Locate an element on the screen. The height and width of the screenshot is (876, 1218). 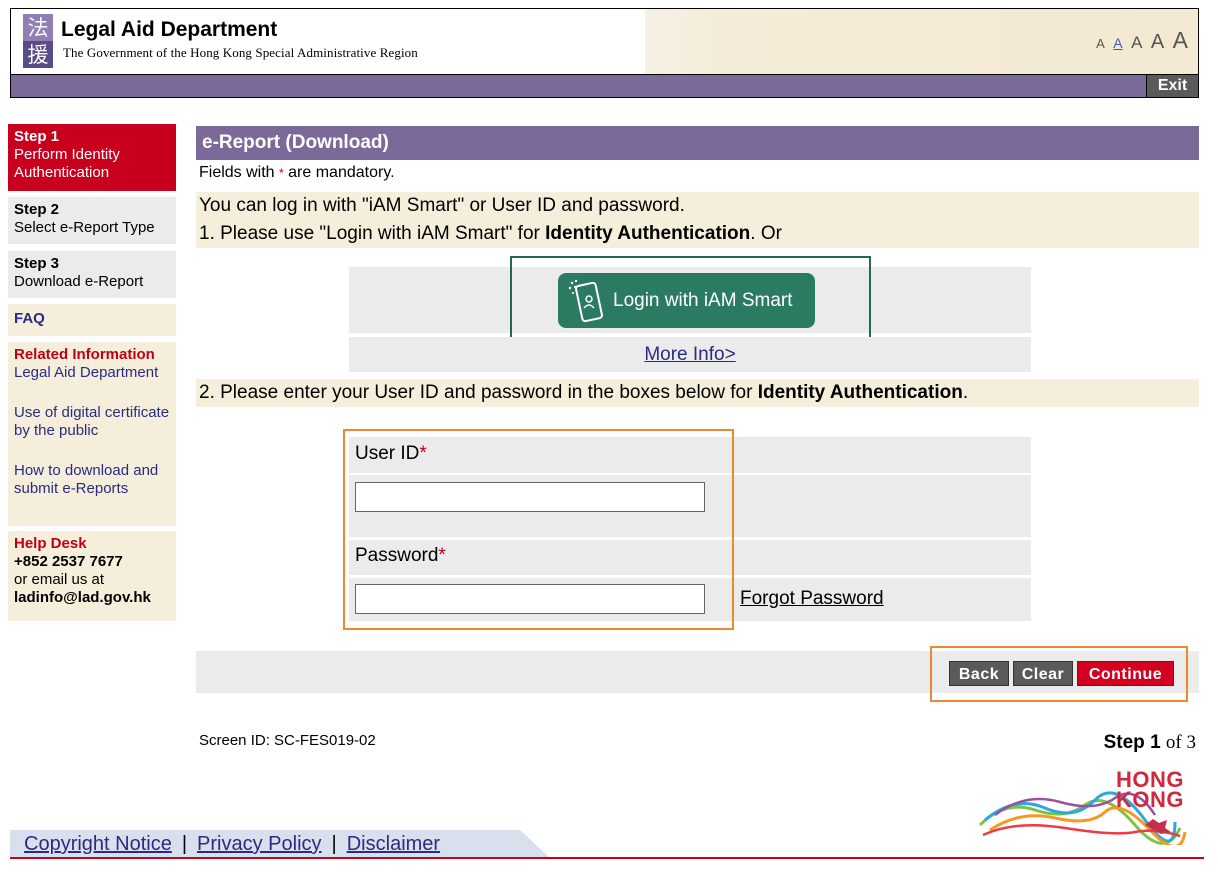
help-desk-email-prefix: or email us at is located at coordinates (59, 579).